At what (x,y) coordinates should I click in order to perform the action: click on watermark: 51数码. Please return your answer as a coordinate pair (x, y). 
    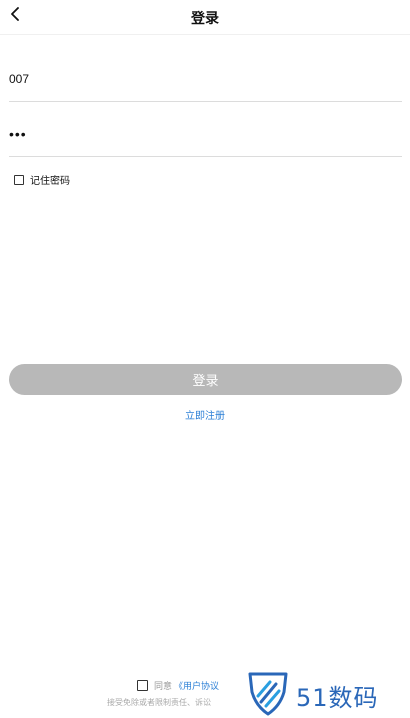
    Looking at the image, I should click on (312, 694).